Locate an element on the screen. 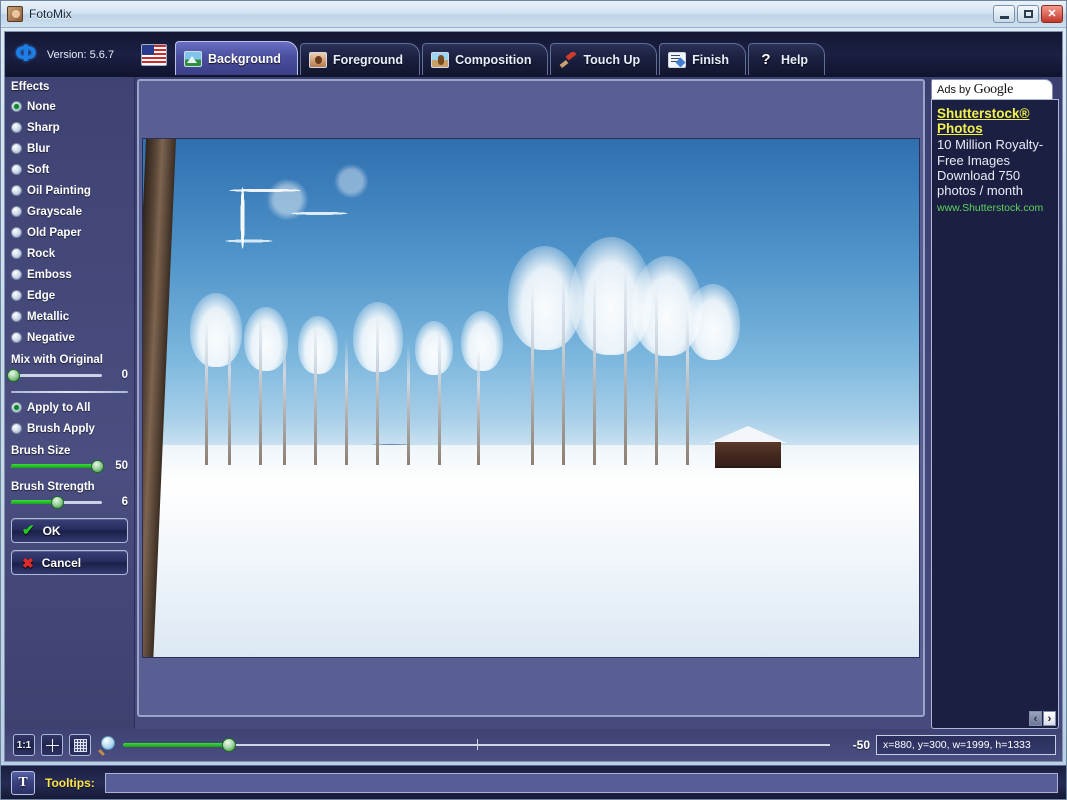 The image size is (1067, 800). effect-option-blur: Blur is located at coordinates (69, 148).